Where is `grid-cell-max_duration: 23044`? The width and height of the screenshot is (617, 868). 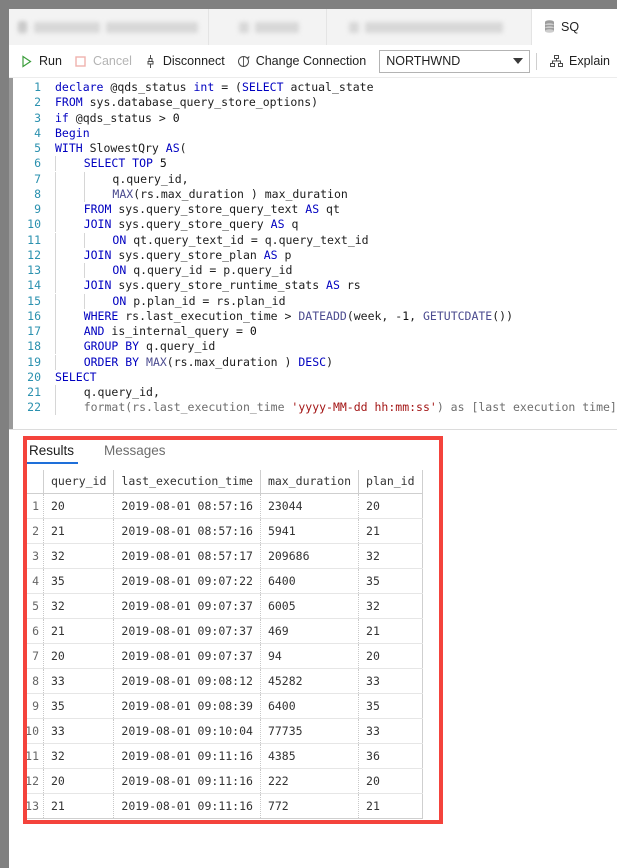
grid-cell-max_duration: 23044 is located at coordinates (310, 506).